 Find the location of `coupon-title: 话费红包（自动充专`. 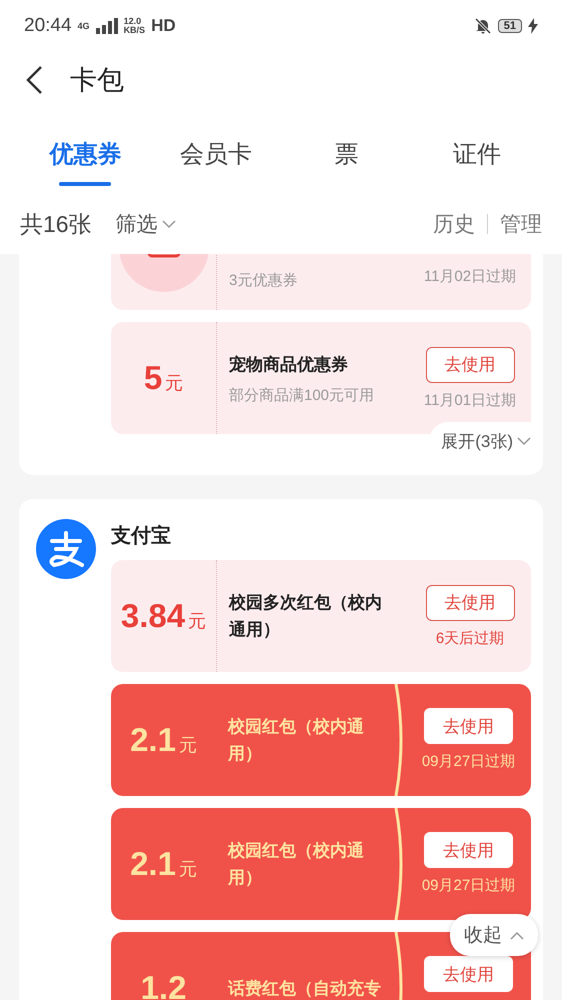

coupon-title: 话费红包（自动充专 is located at coordinates (305, 989).